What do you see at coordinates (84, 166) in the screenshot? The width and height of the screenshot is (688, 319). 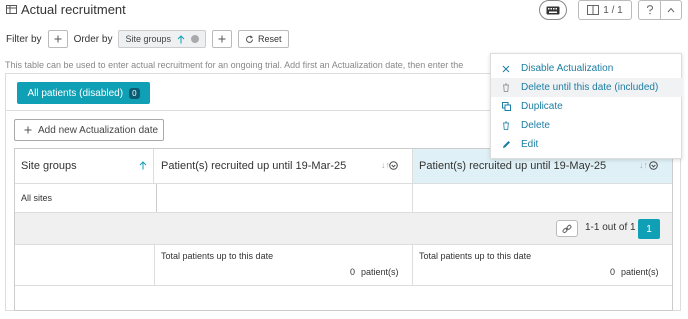 I see `column-header-site-groups: Site groups` at bounding box center [84, 166].